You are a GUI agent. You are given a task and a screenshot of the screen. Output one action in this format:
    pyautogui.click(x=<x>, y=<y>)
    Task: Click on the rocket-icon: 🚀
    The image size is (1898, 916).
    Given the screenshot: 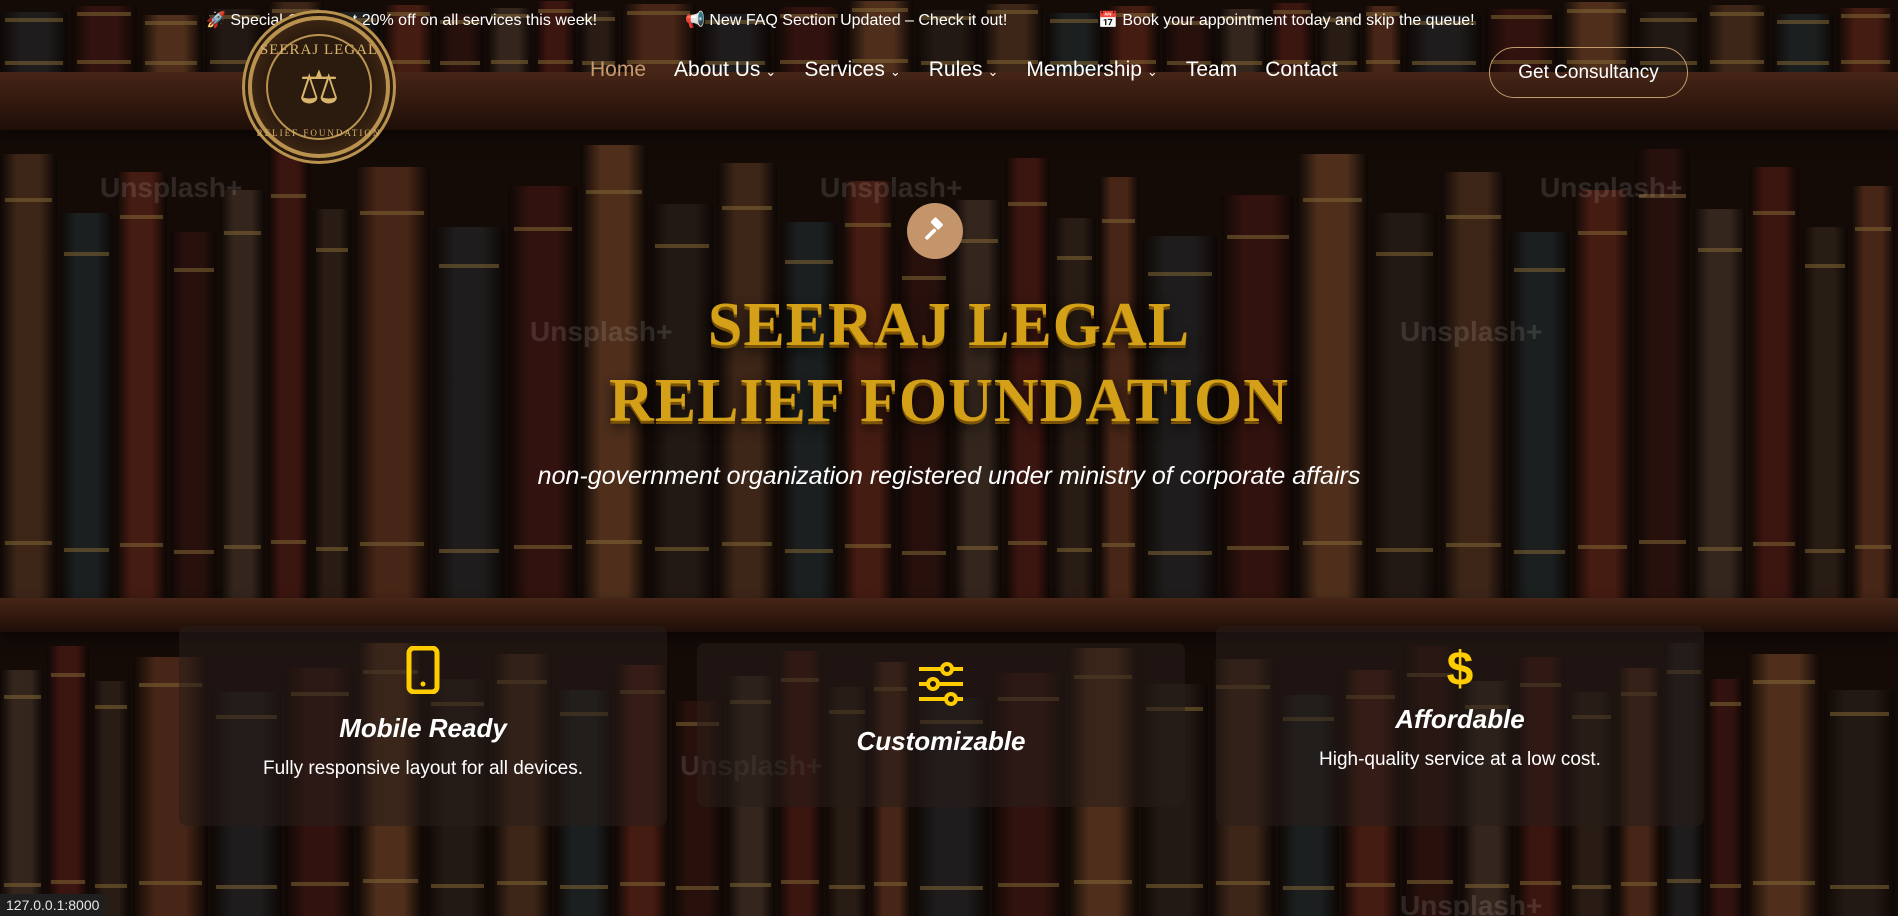 What is the action you would take?
    pyautogui.click(x=216, y=20)
    